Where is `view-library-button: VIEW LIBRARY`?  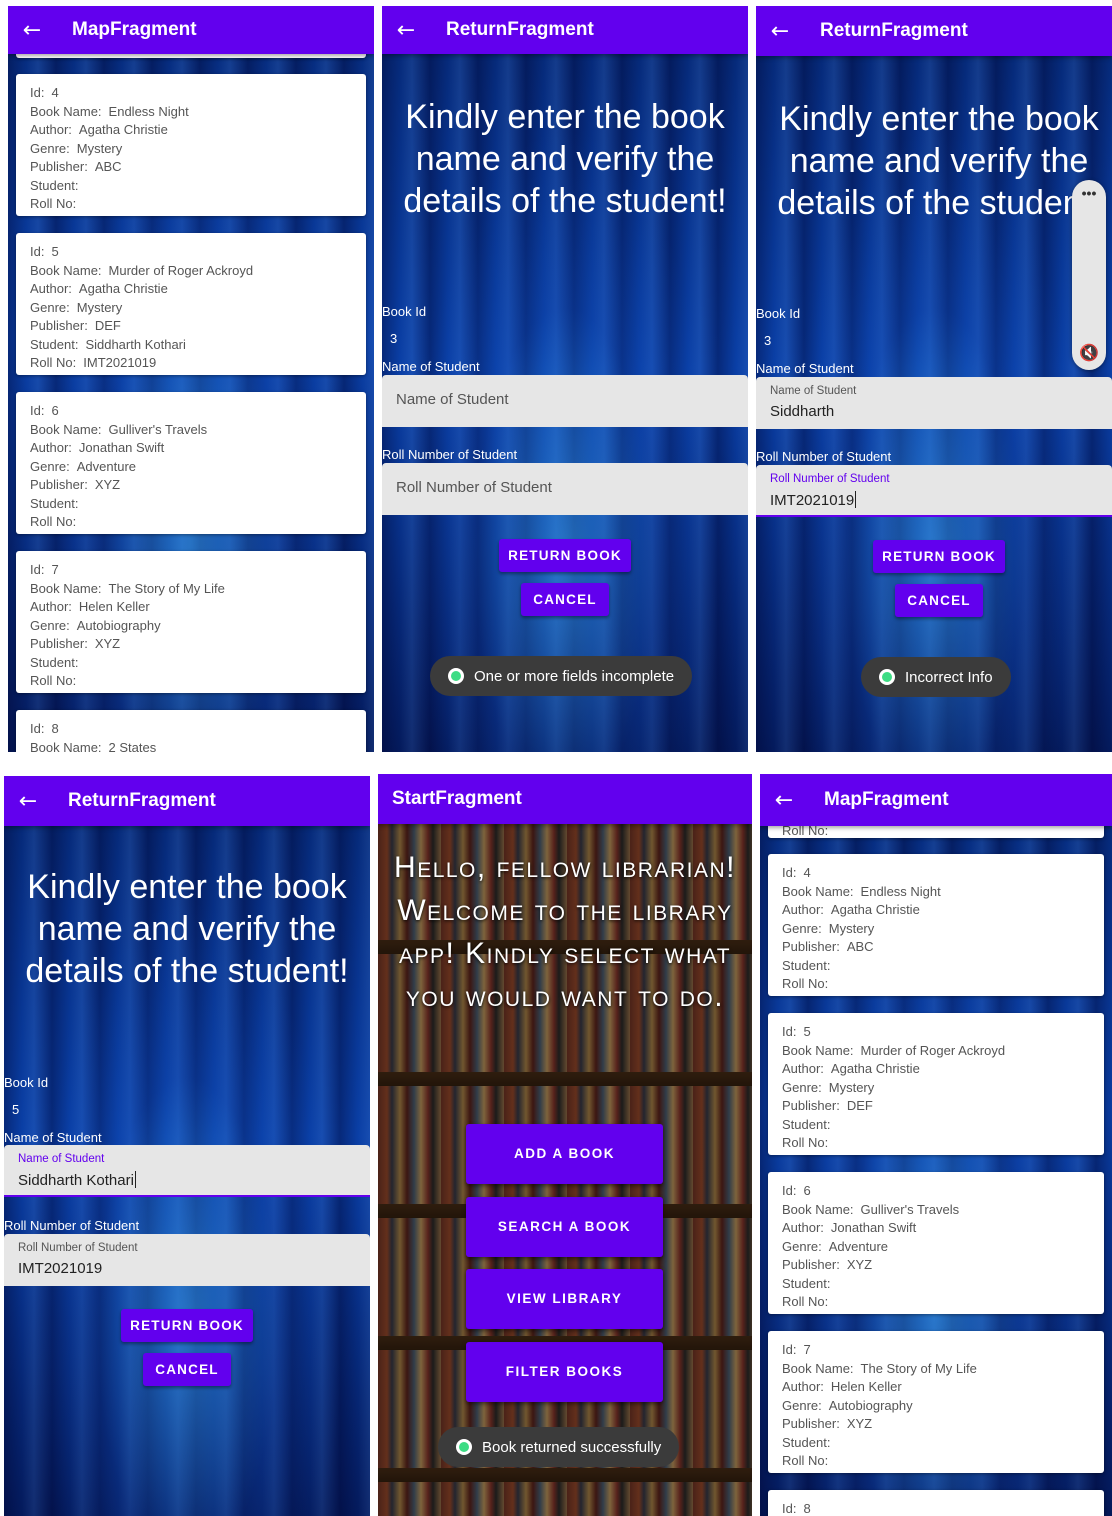
view-library-button: VIEW LIBRARY is located at coordinates (564, 1299).